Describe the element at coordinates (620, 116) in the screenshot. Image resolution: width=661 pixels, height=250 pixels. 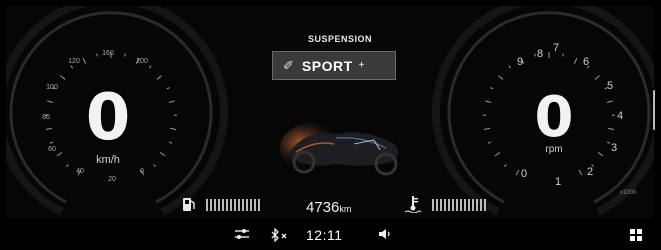
I see `rpm-tick-label: 4` at that location.